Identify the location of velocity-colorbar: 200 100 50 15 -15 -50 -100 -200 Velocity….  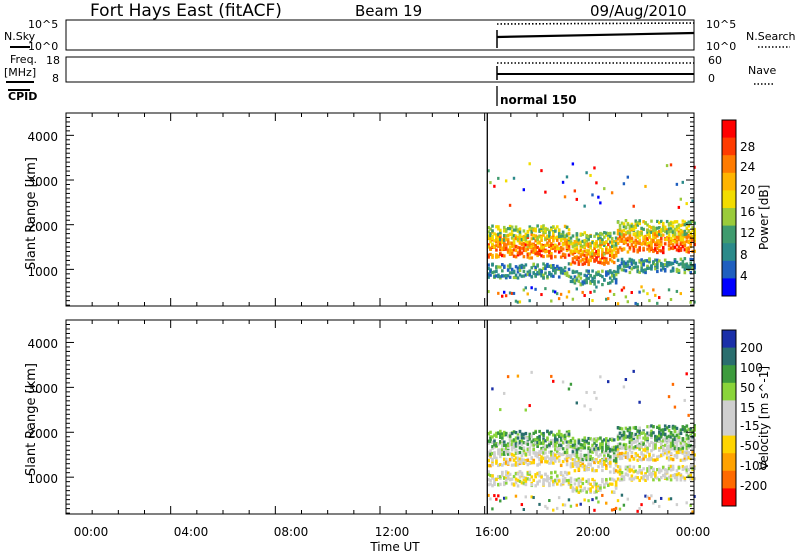
(746, 418).